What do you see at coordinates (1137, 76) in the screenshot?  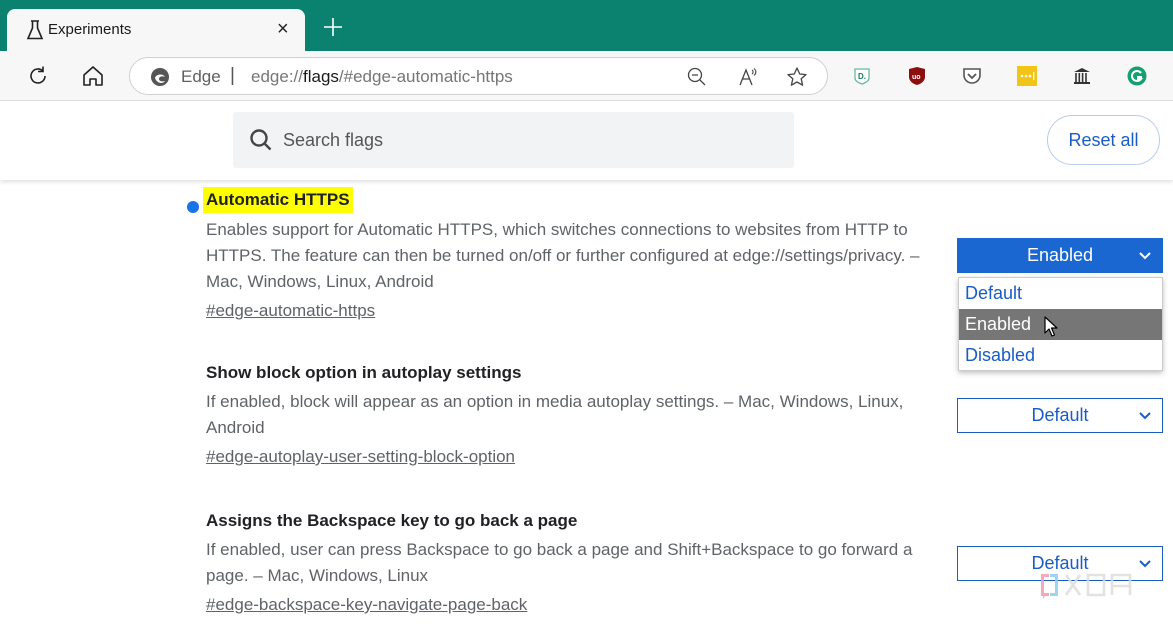 I see `grammarly-extension-icon` at bounding box center [1137, 76].